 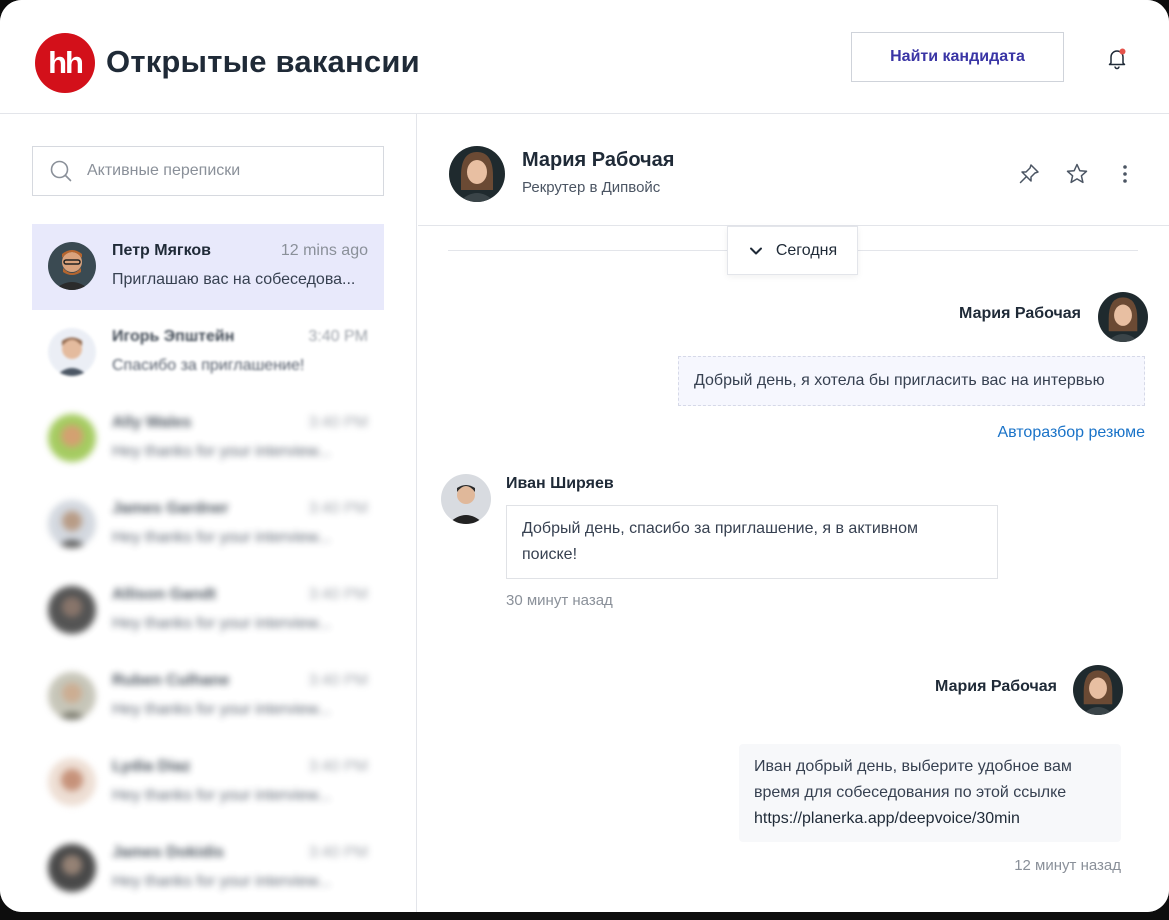 I want to click on star-icon, so click(x=1077, y=174).